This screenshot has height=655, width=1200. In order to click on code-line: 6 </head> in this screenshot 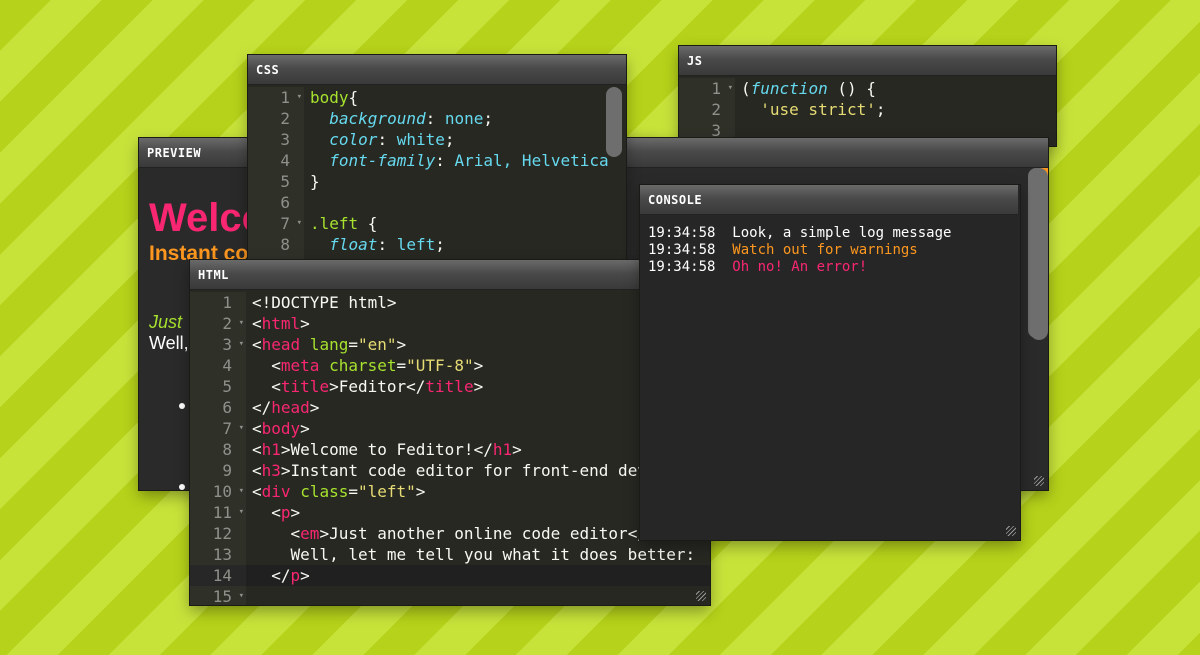, I will do `click(450, 407)`.